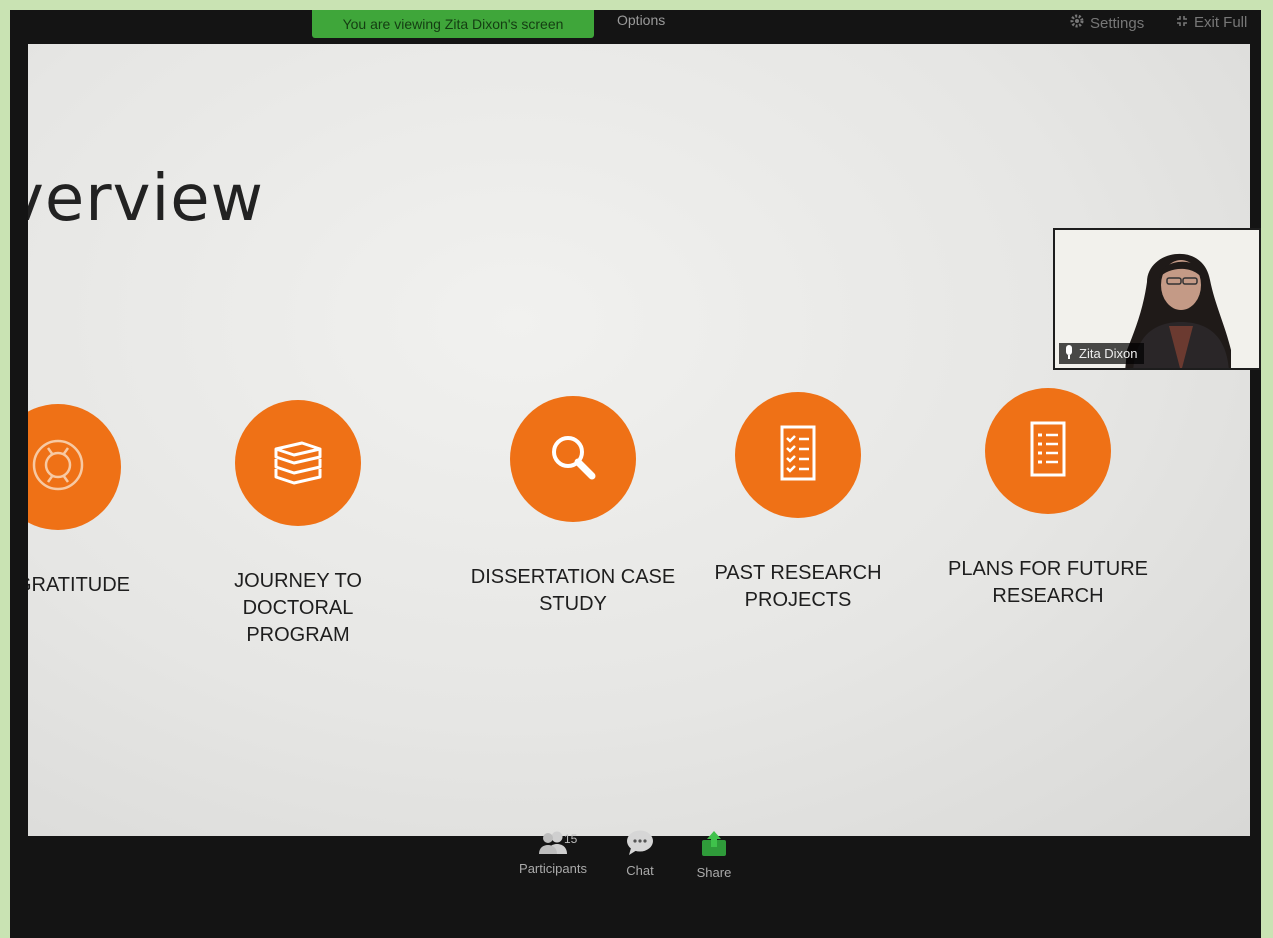 This screenshot has height=938, width=1273. I want to click on chat-button: Chat, so click(640, 854).